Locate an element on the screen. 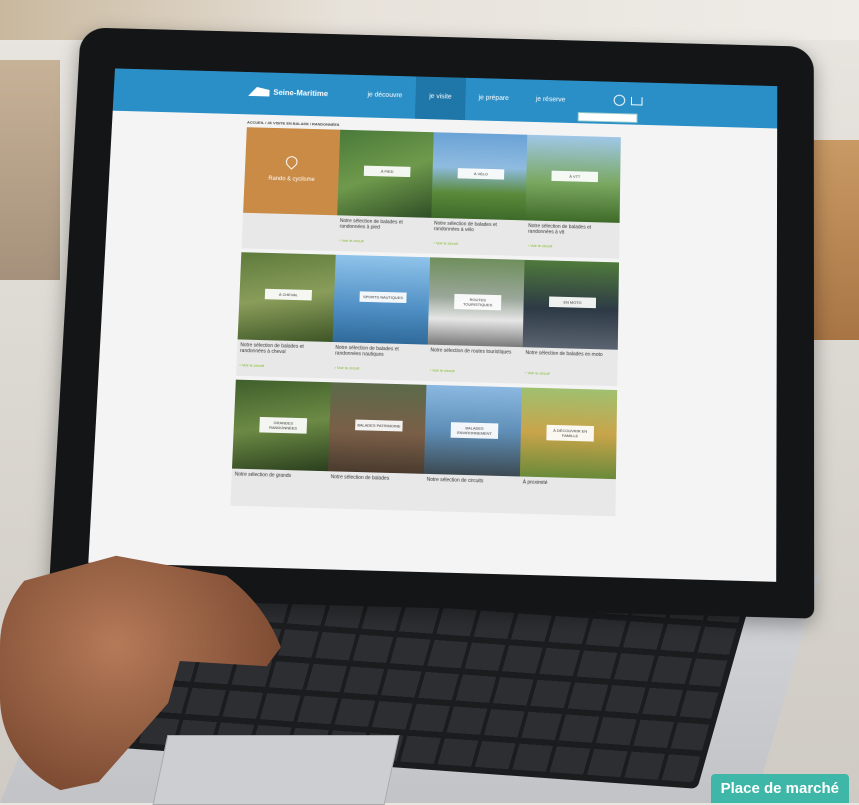 Image resolution: width=859 pixels, height=805 pixels. tile-rando-cyclisme: Rando & cyclisme is located at coordinates (291, 189).